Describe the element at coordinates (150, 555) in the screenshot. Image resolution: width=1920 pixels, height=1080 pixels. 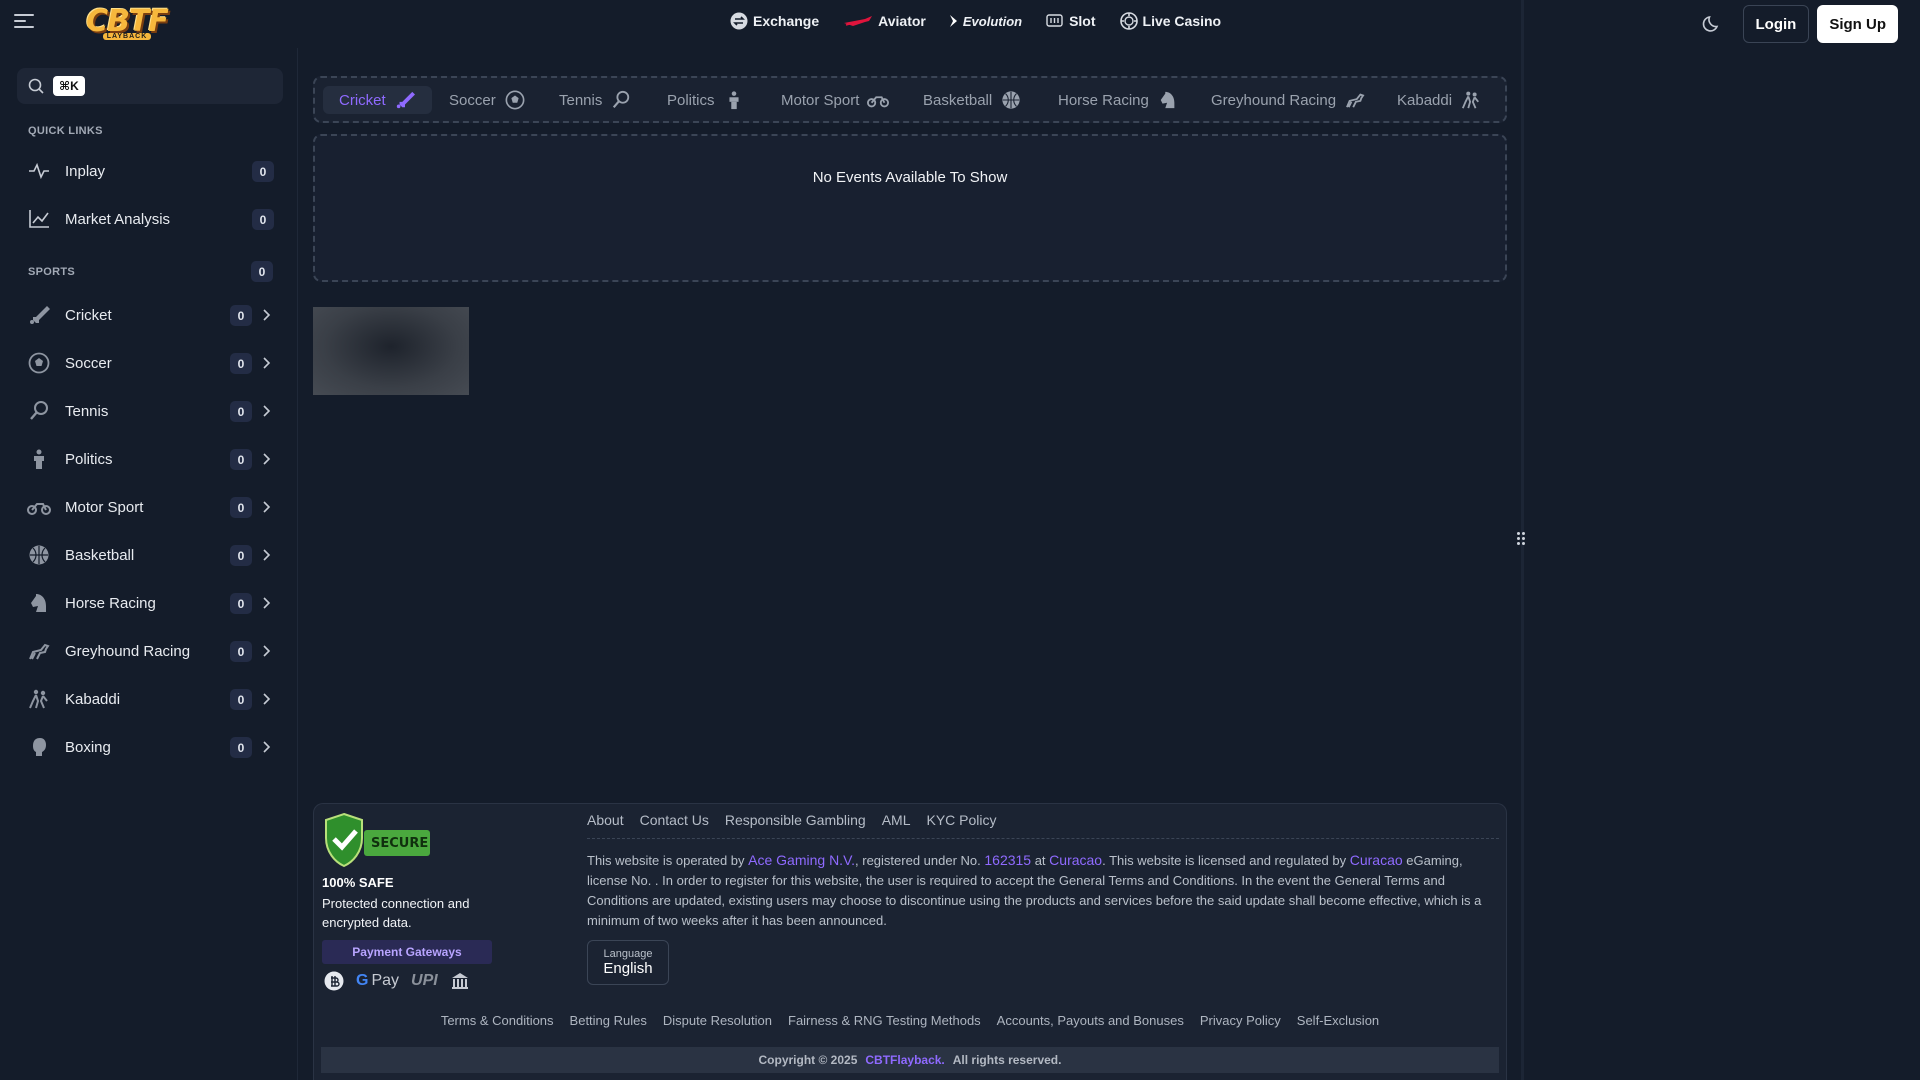
I see `sidebar-item-basketball: Basketball 0` at that location.